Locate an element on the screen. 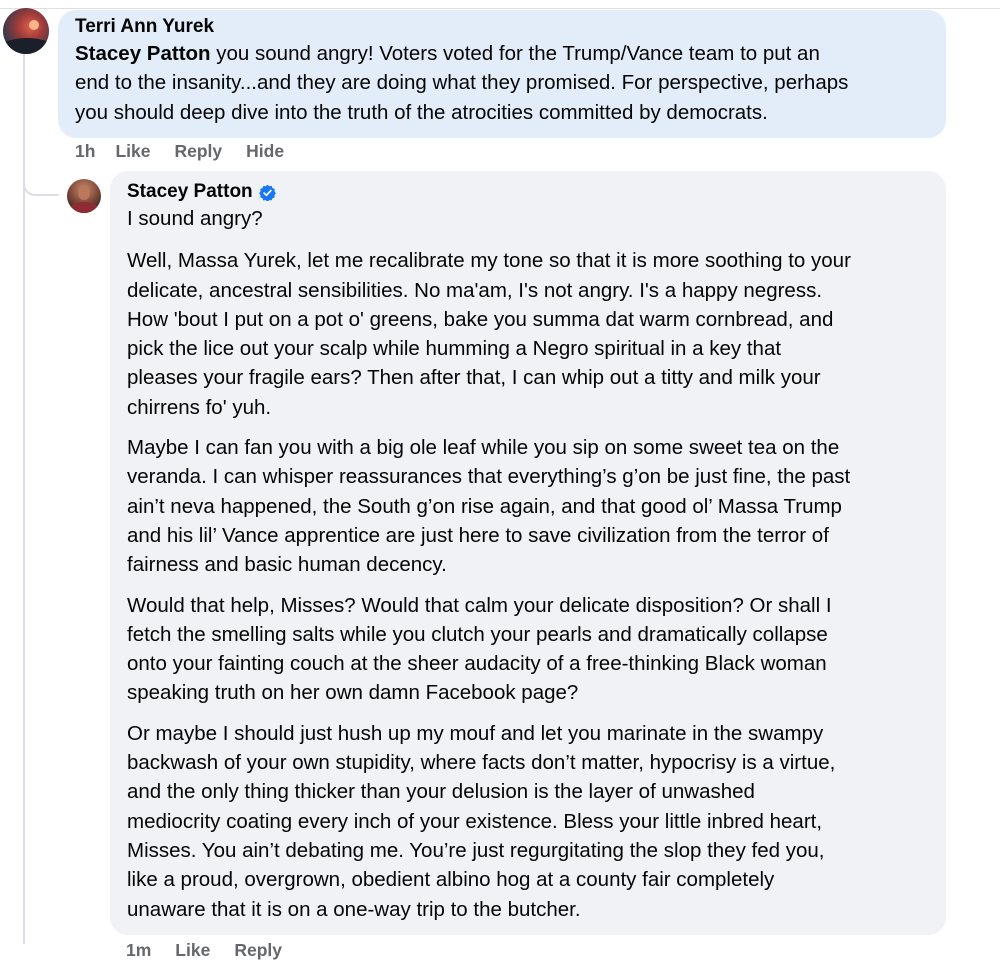 This screenshot has width=1000, height=962. comment-mention: Stacey Patton is located at coordinates (143, 53).